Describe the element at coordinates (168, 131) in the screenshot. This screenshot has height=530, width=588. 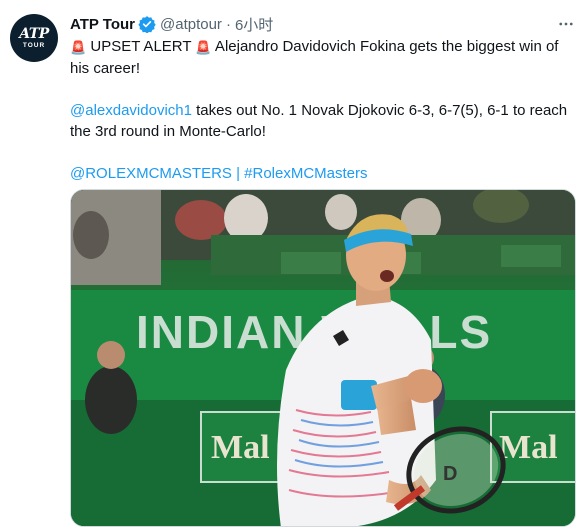
I see `tweet-line-2-cont: the 3rd round in Monte-Carlo!` at that location.